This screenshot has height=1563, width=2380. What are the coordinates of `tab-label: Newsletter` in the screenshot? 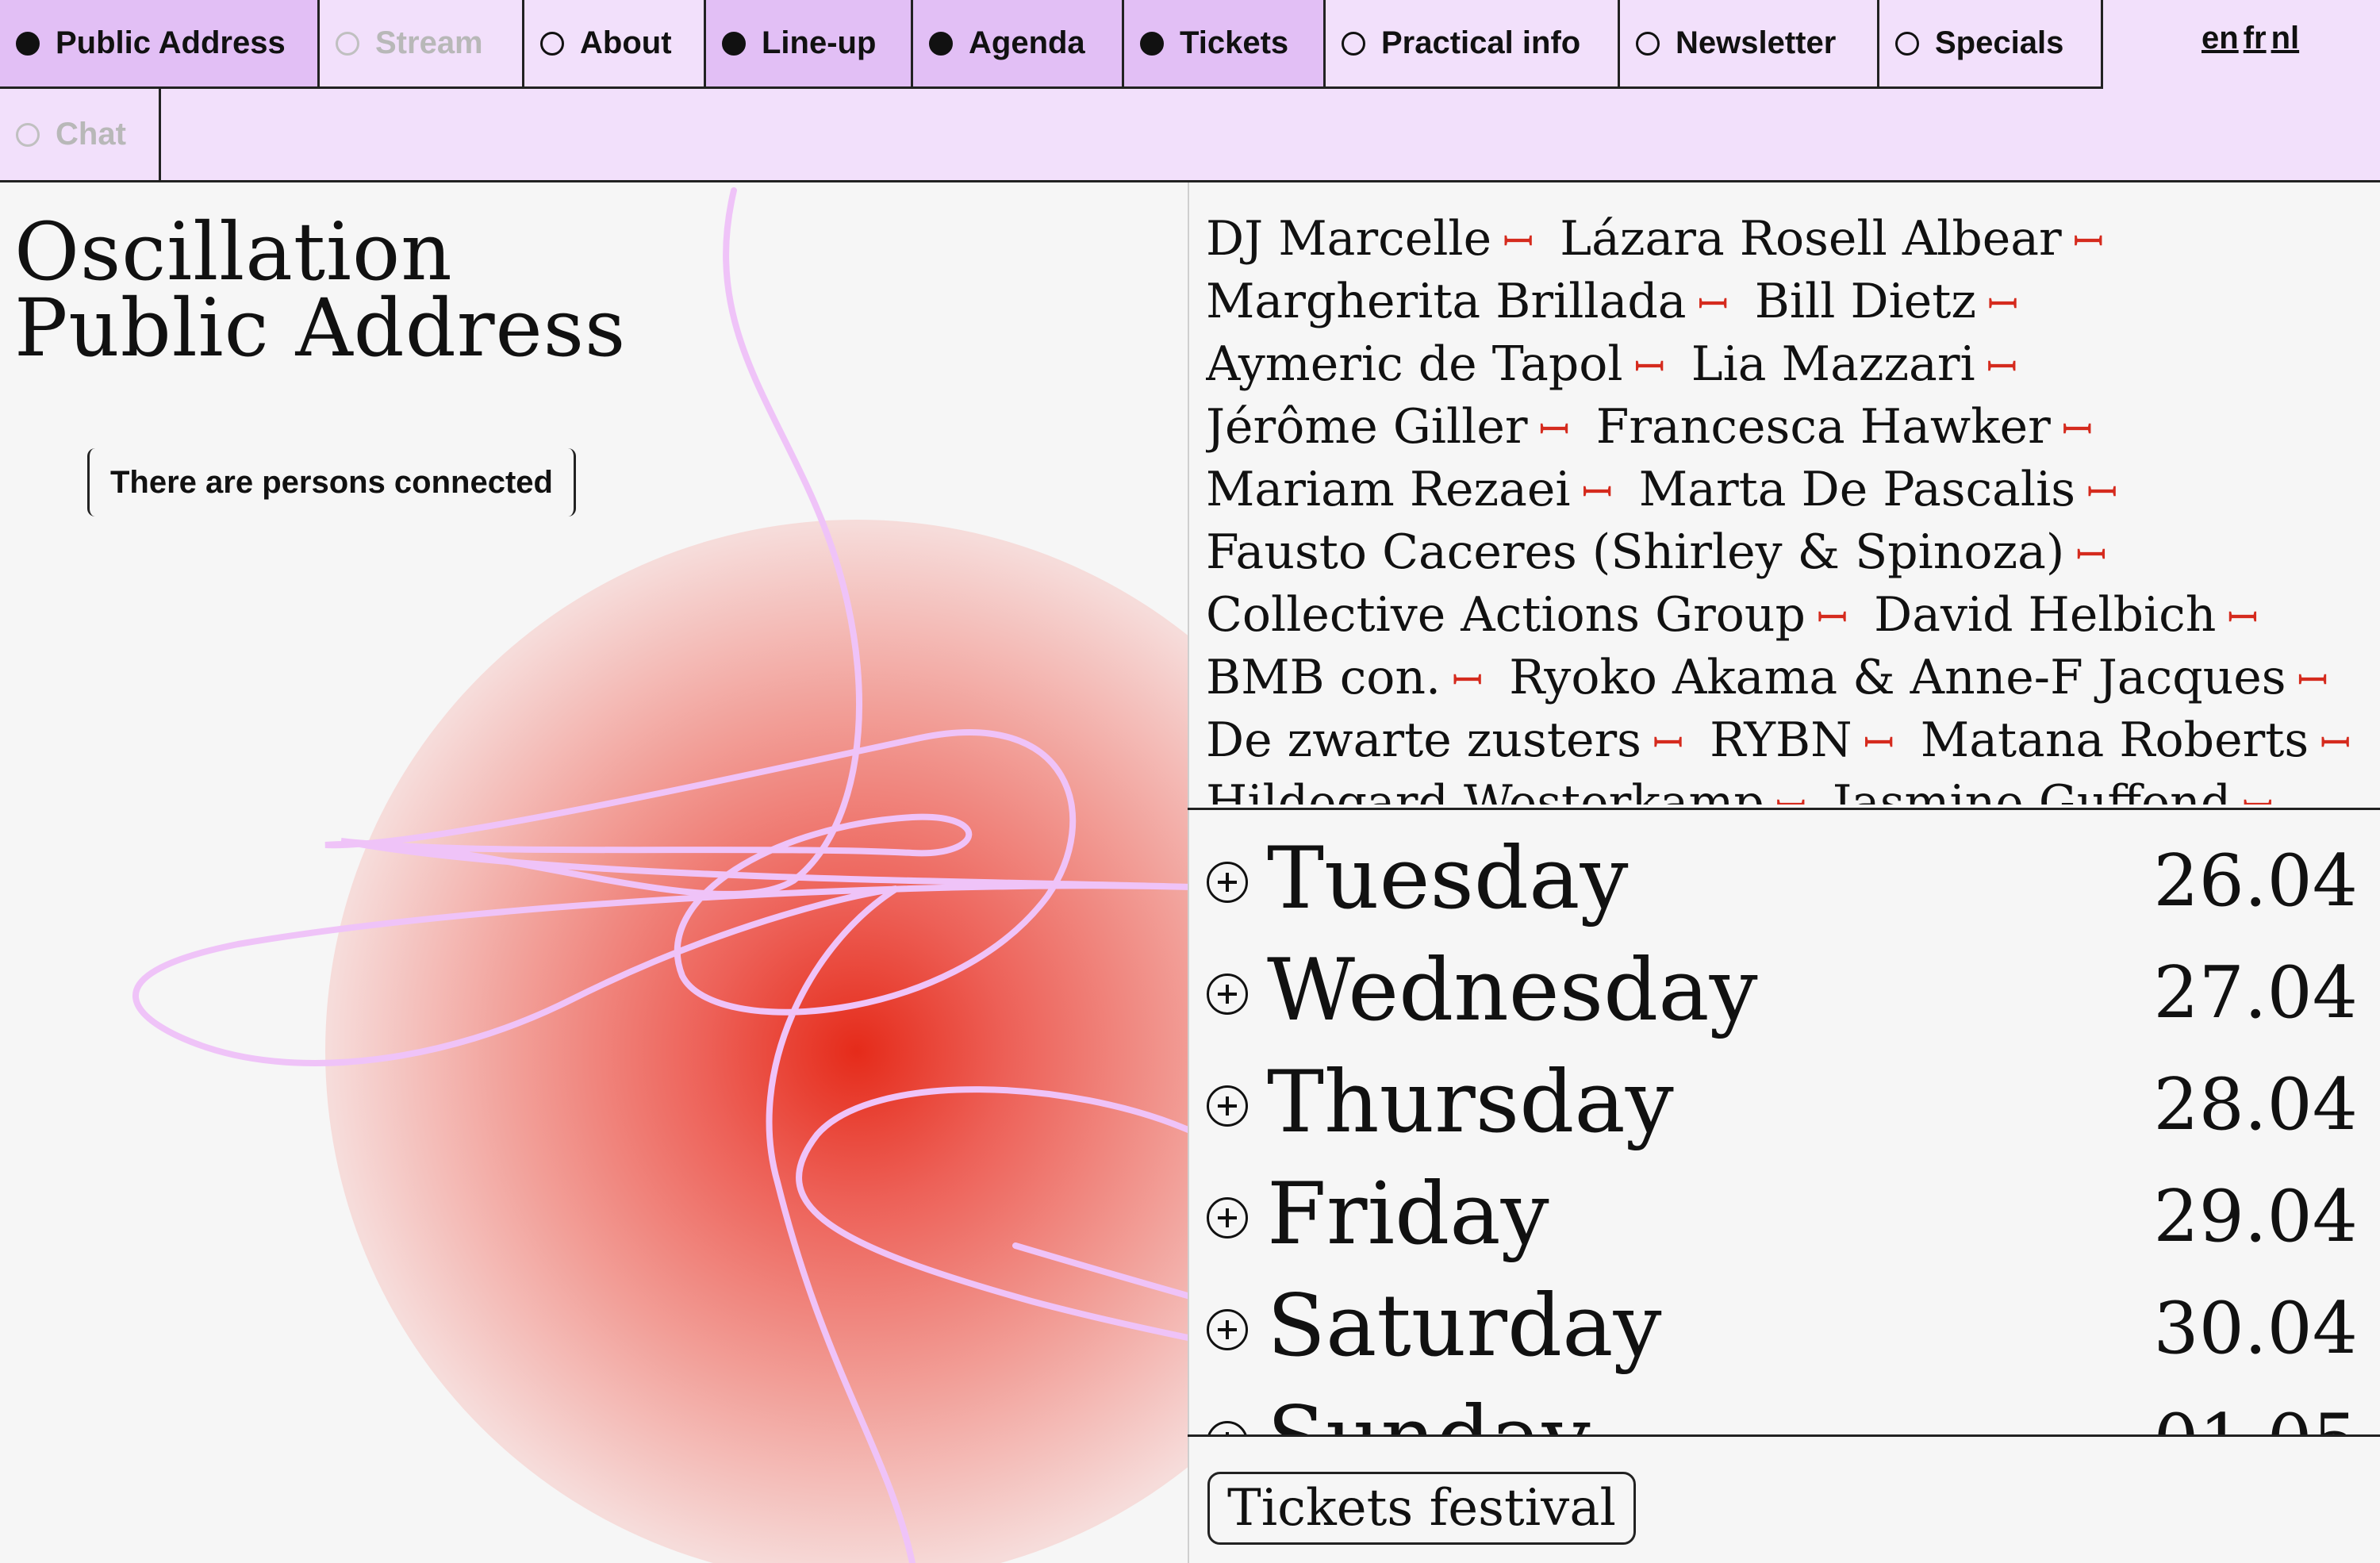 It's located at (1756, 42).